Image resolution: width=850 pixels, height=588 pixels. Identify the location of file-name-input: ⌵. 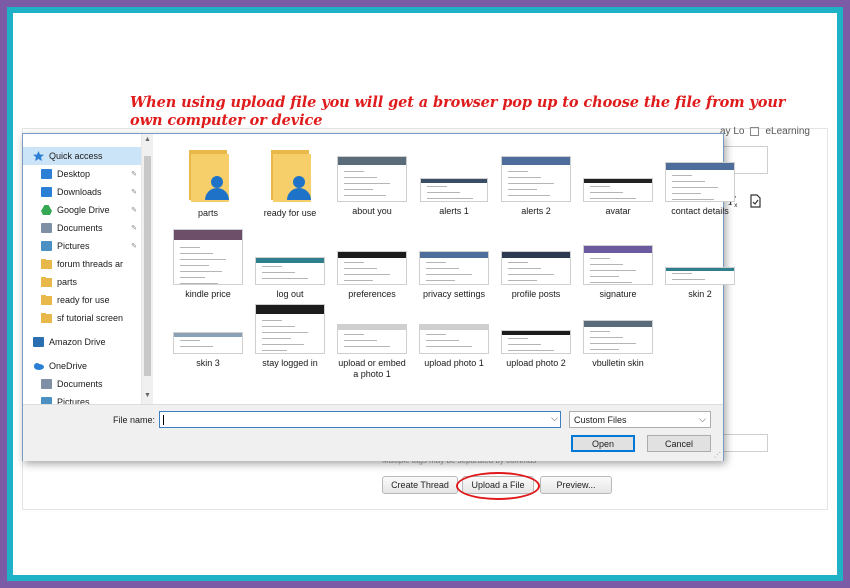
(360, 419).